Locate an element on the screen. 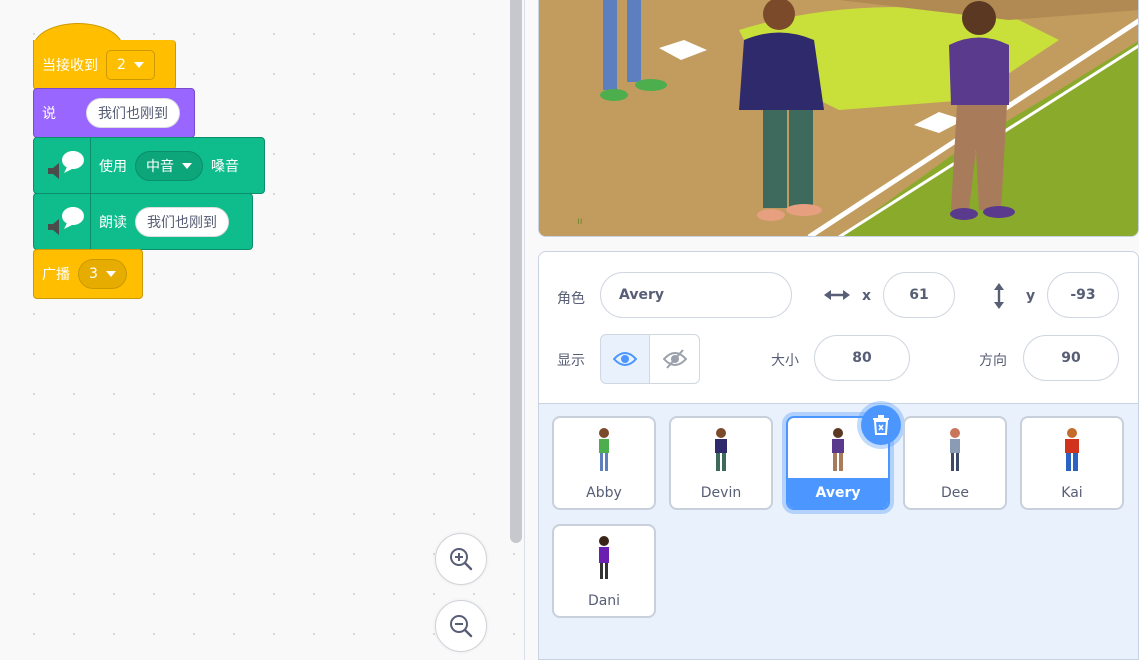 This screenshot has width=1139, height=660. say-text-input: 我们也刚到 is located at coordinates (133, 113).